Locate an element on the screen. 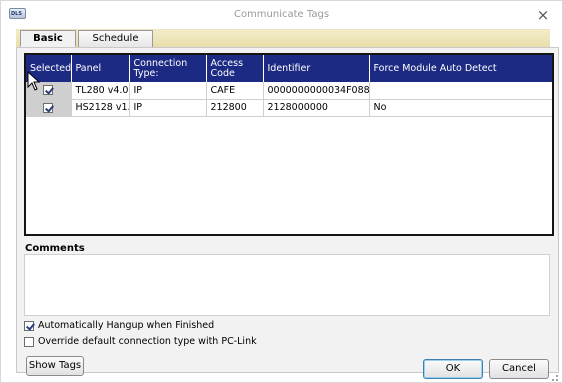 This screenshot has height=383, width=563. show-tags-button: Show Tags is located at coordinates (55, 366).